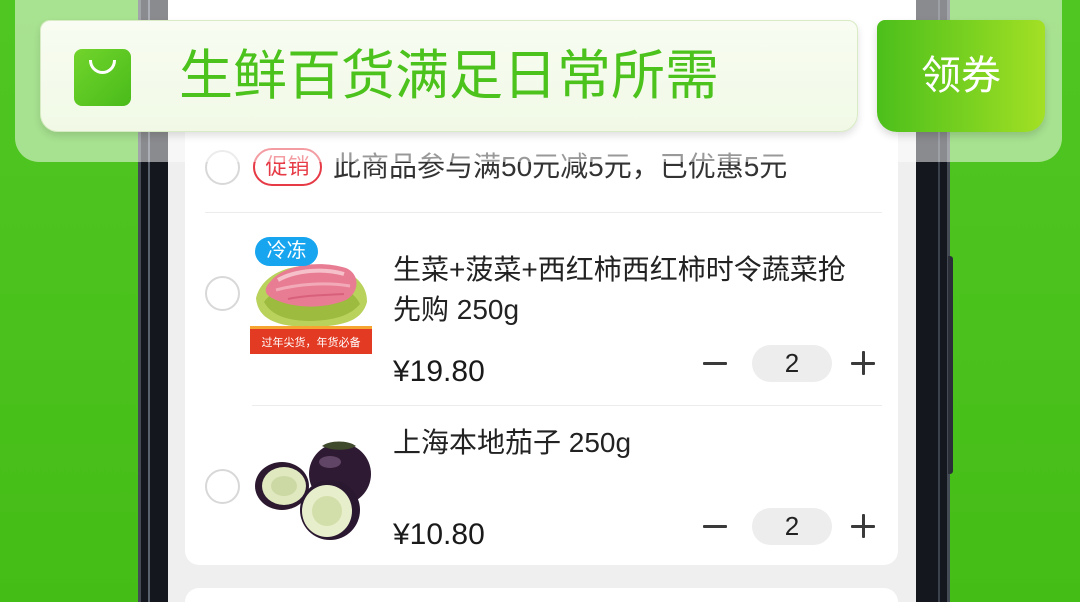 Image resolution: width=1080 pixels, height=602 pixels. I want to click on coupon-button: 领券, so click(961, 76).